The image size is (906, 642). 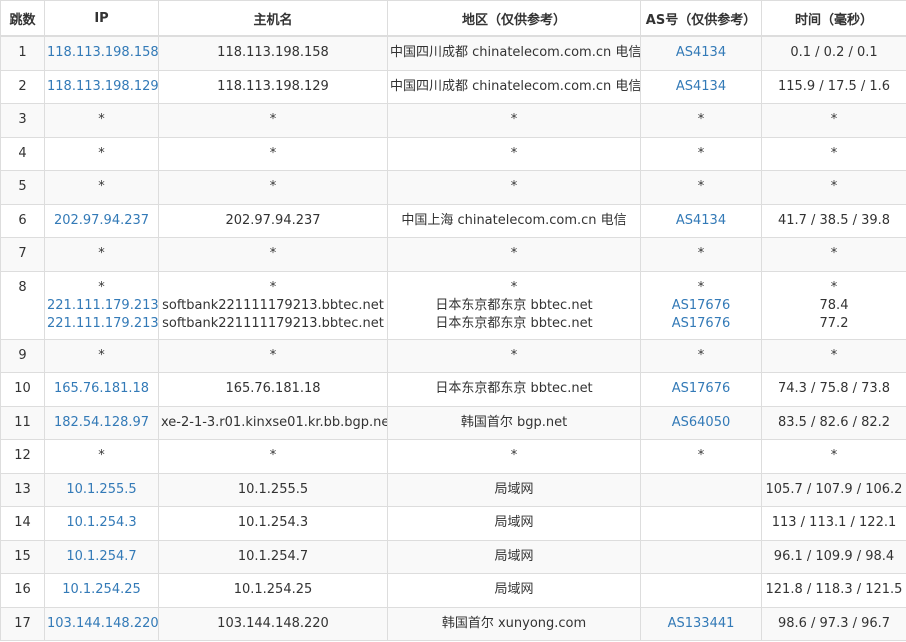 I want to click on time-cell: 105.7 / 107.9 / 106.2, so click(x=833, y=489).